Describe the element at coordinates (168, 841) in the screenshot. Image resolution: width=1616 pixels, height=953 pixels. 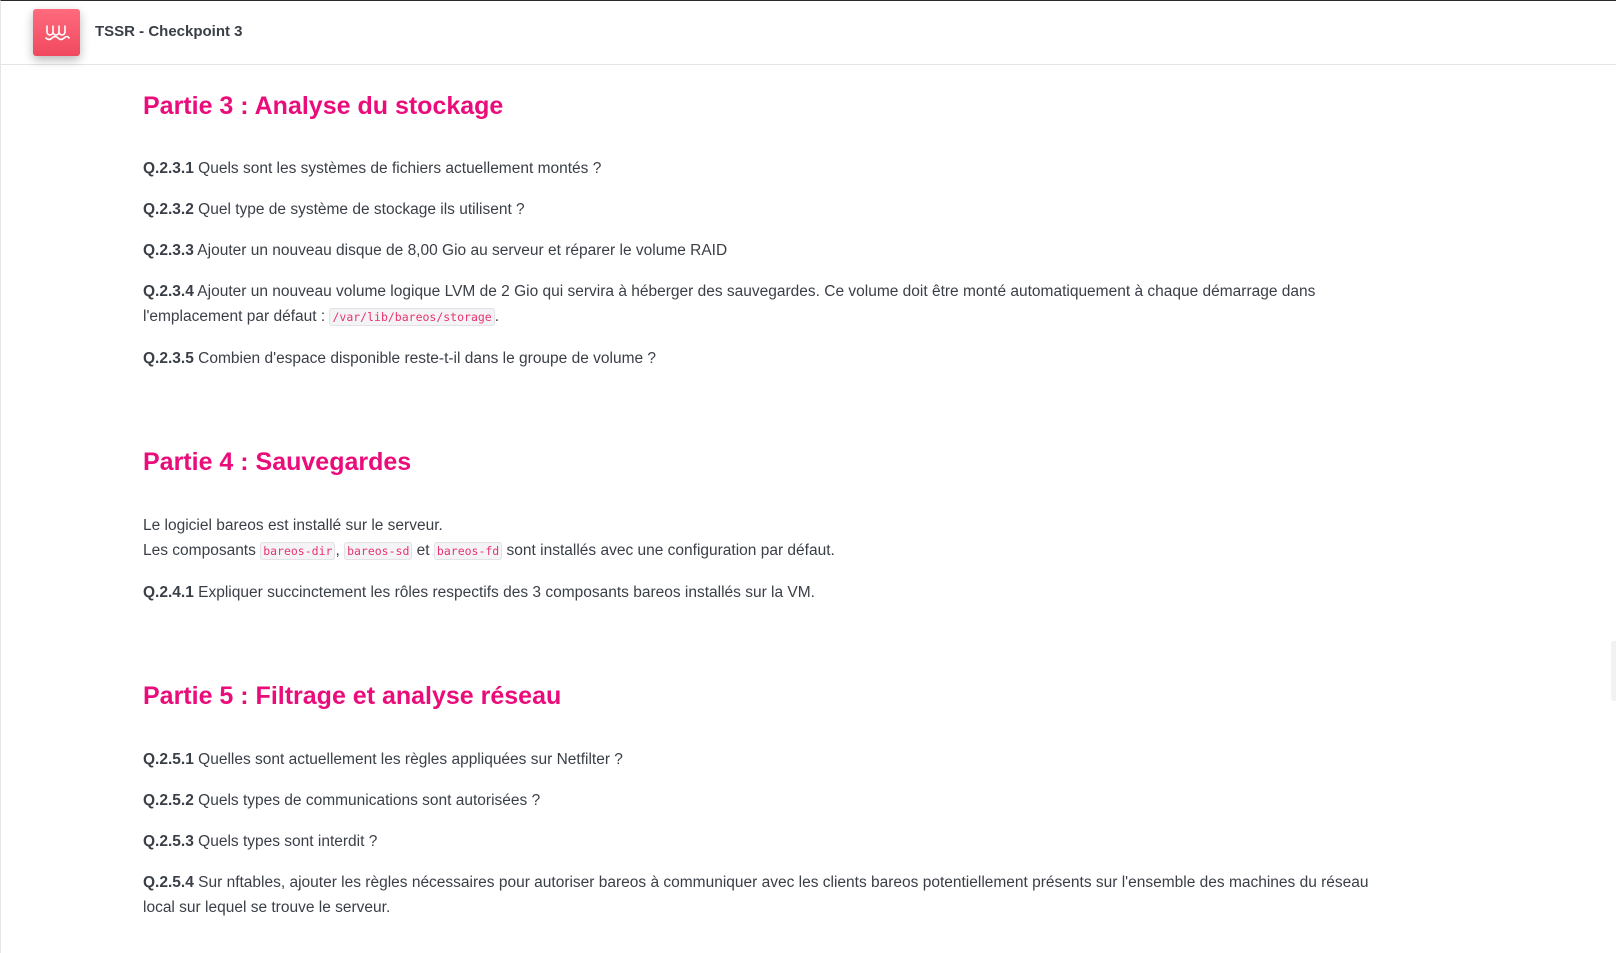
I see `question-id: Q.2.5.3` at that location.